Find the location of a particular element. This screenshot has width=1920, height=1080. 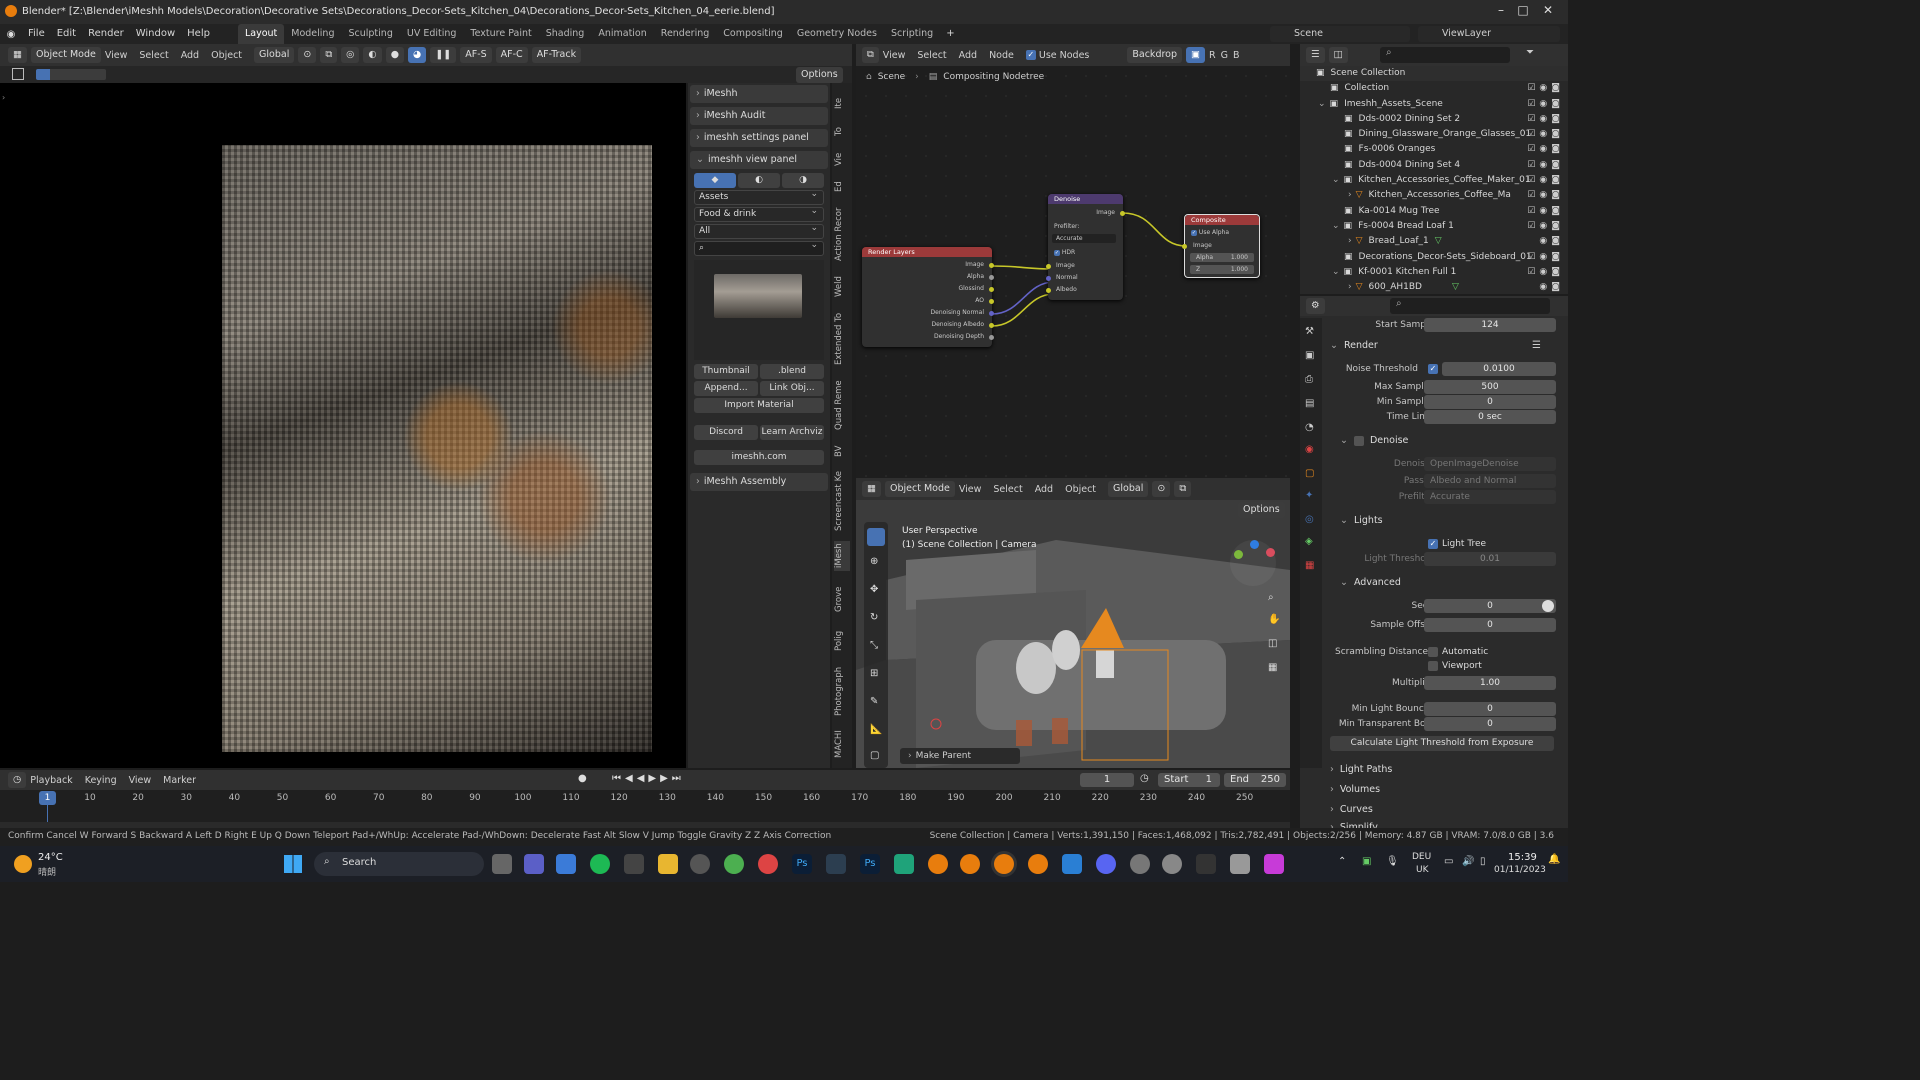

vscode-icon is located at coordinates (1072, 864).